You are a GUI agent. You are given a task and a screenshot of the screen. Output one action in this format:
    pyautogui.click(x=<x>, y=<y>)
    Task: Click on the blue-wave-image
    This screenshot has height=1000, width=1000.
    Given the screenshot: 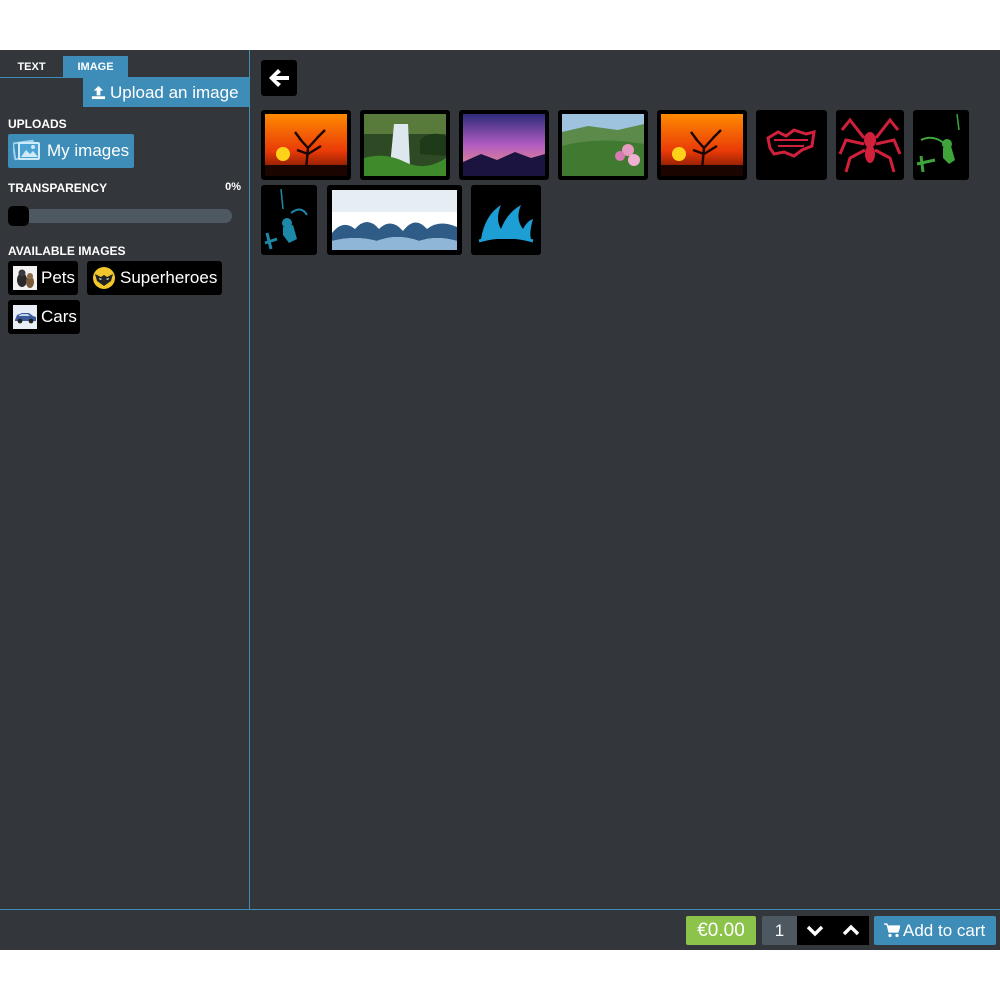 What is the action you would take?
    pyautogui.click(x=506, y=220)
    